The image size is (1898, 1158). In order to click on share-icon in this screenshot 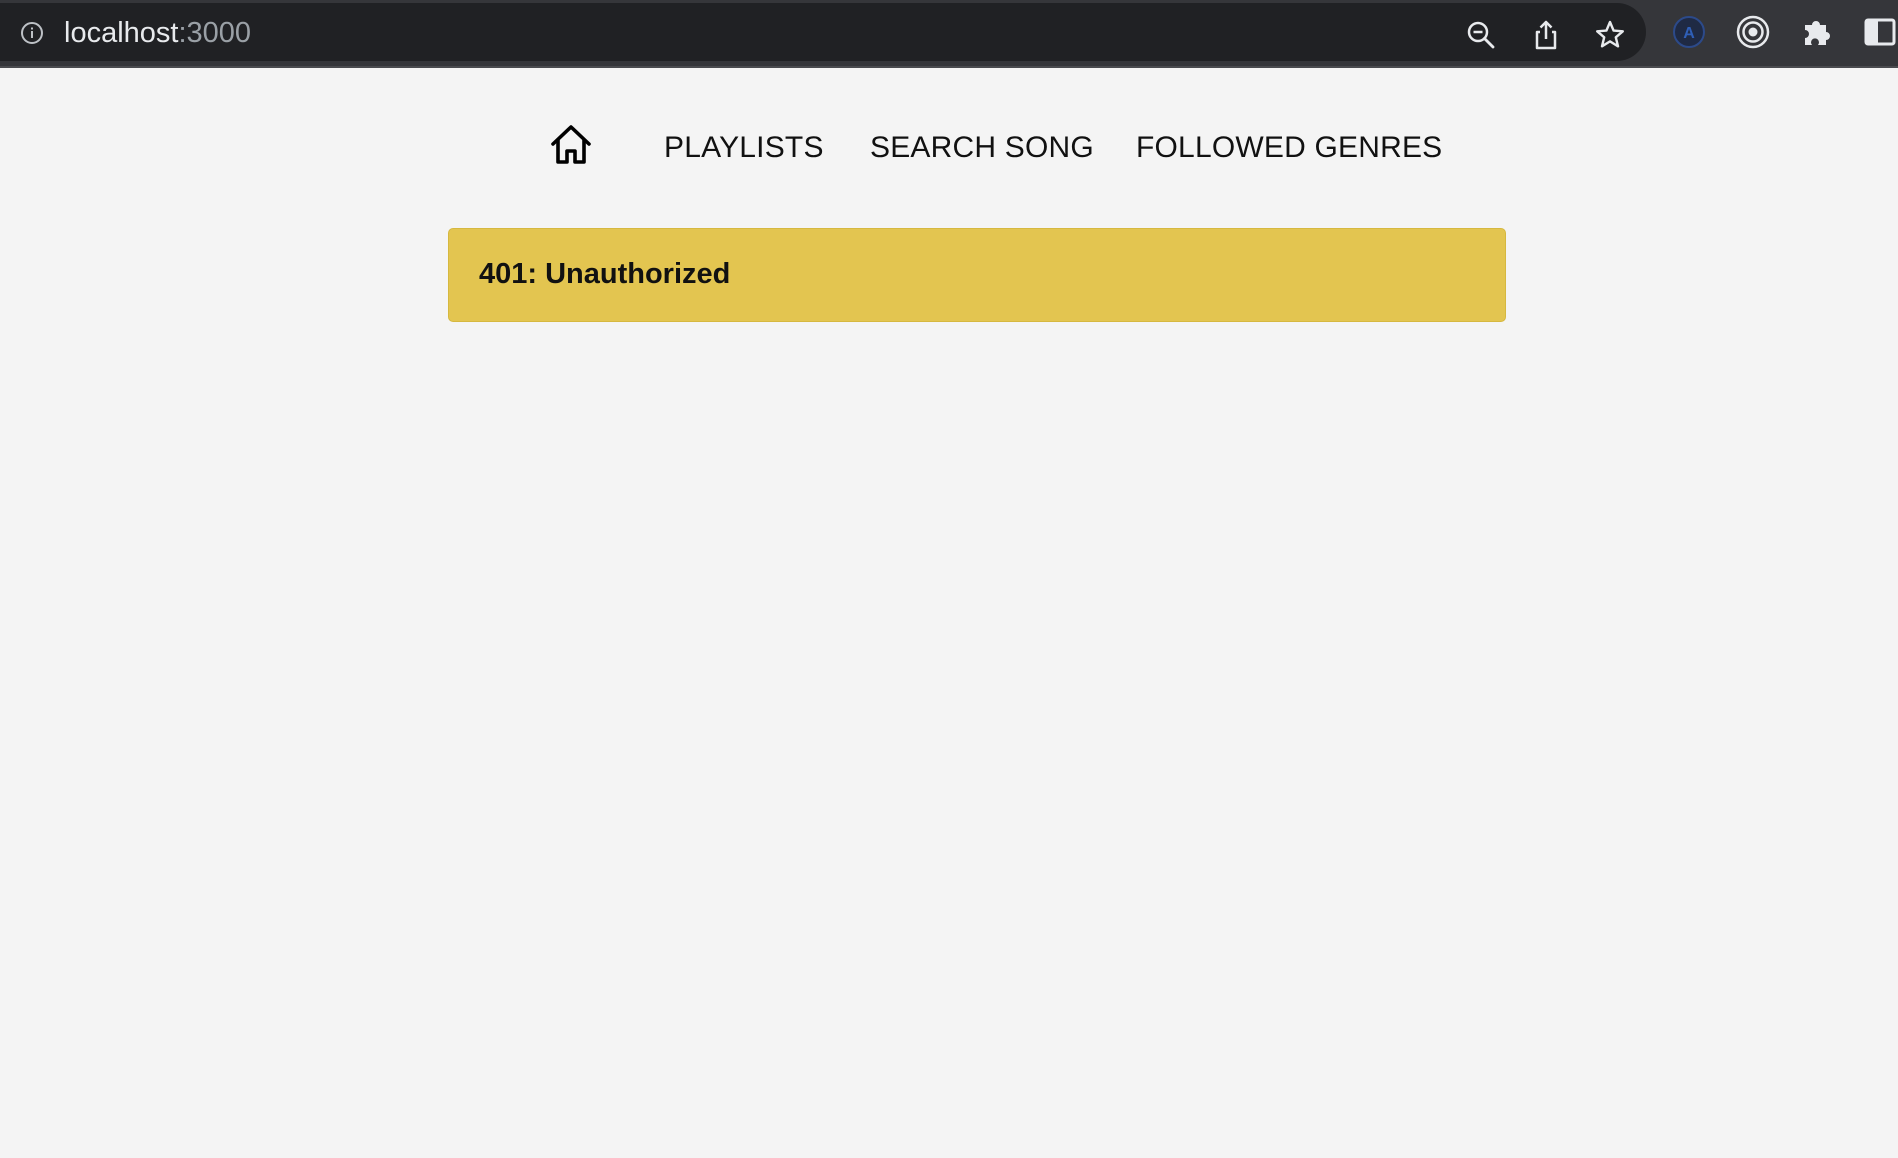, I will do `click(1546, 35)`.